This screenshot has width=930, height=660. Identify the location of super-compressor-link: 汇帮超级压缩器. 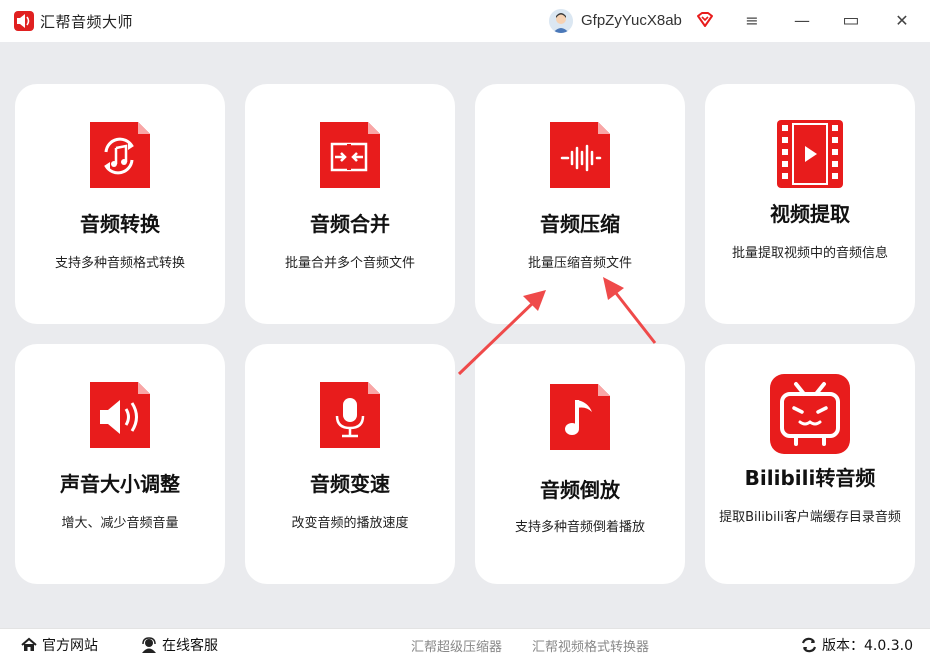
(456, 645).